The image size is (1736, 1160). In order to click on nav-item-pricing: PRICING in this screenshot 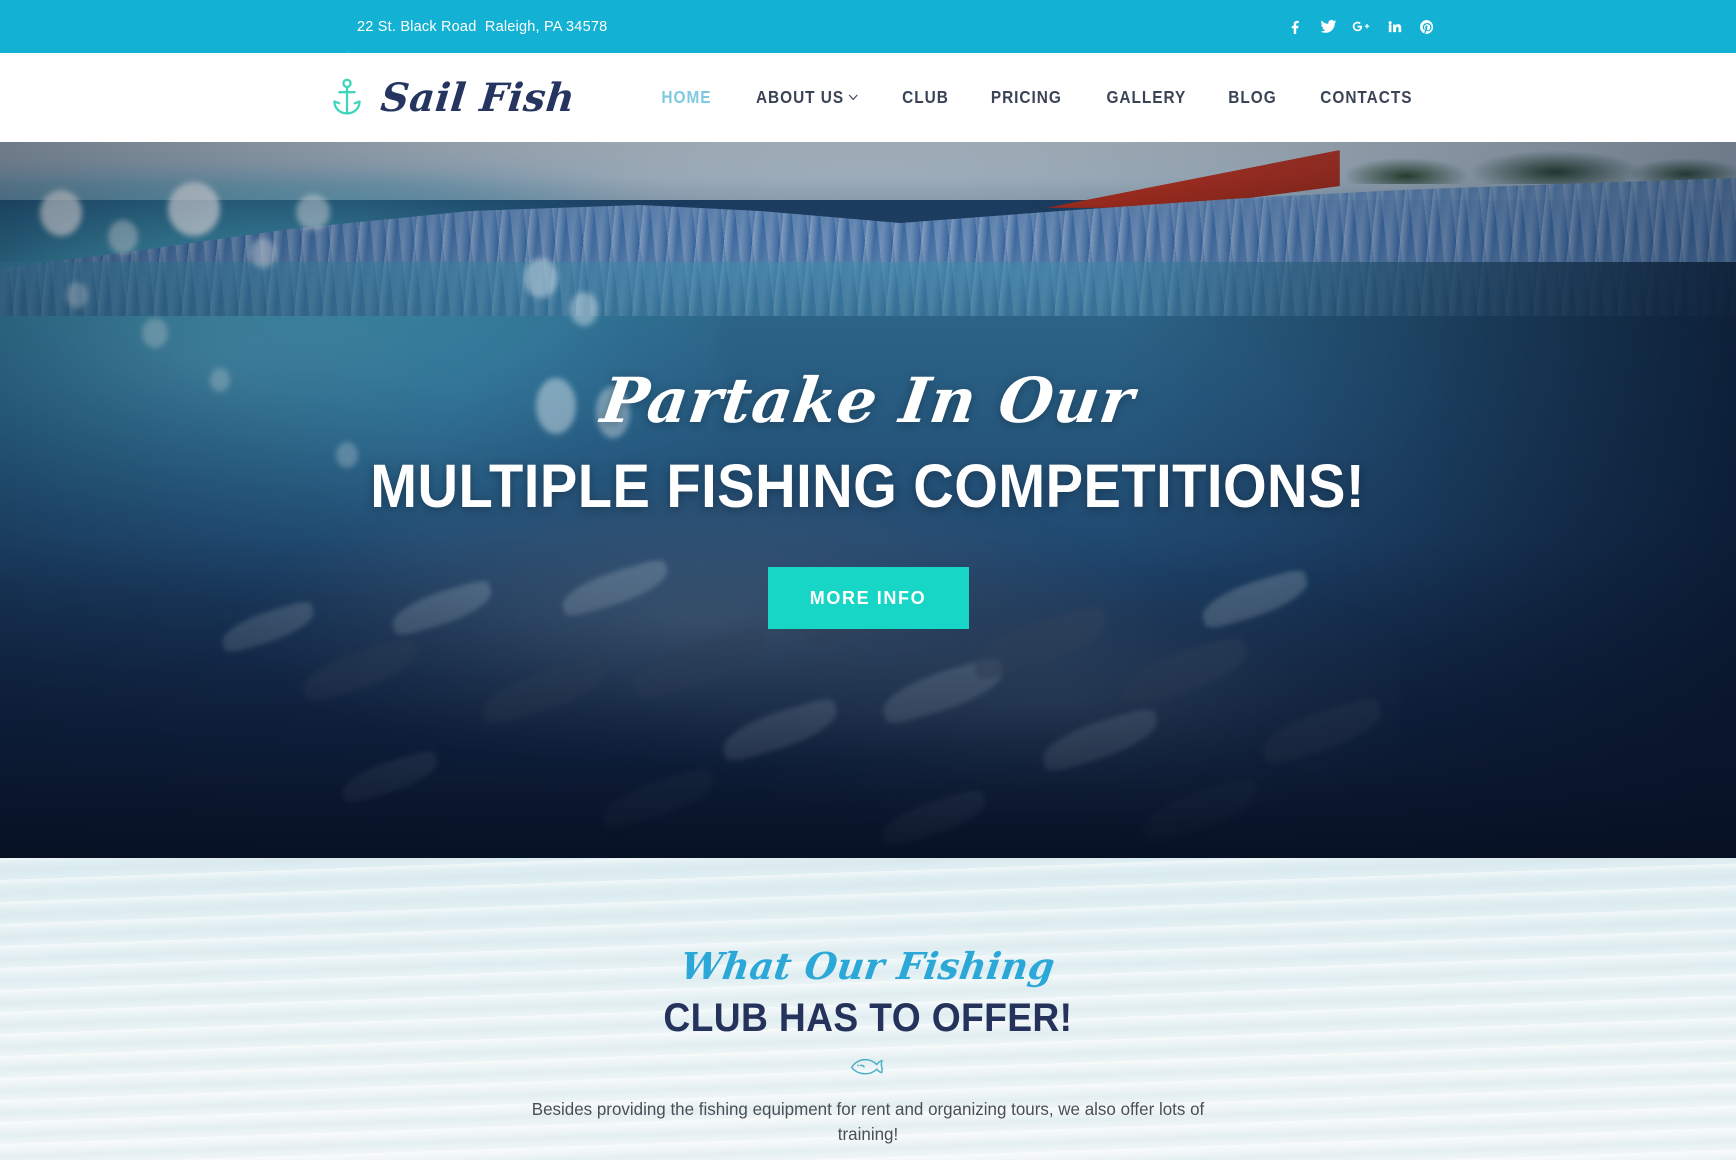, I will do `click(1026, 97)`.